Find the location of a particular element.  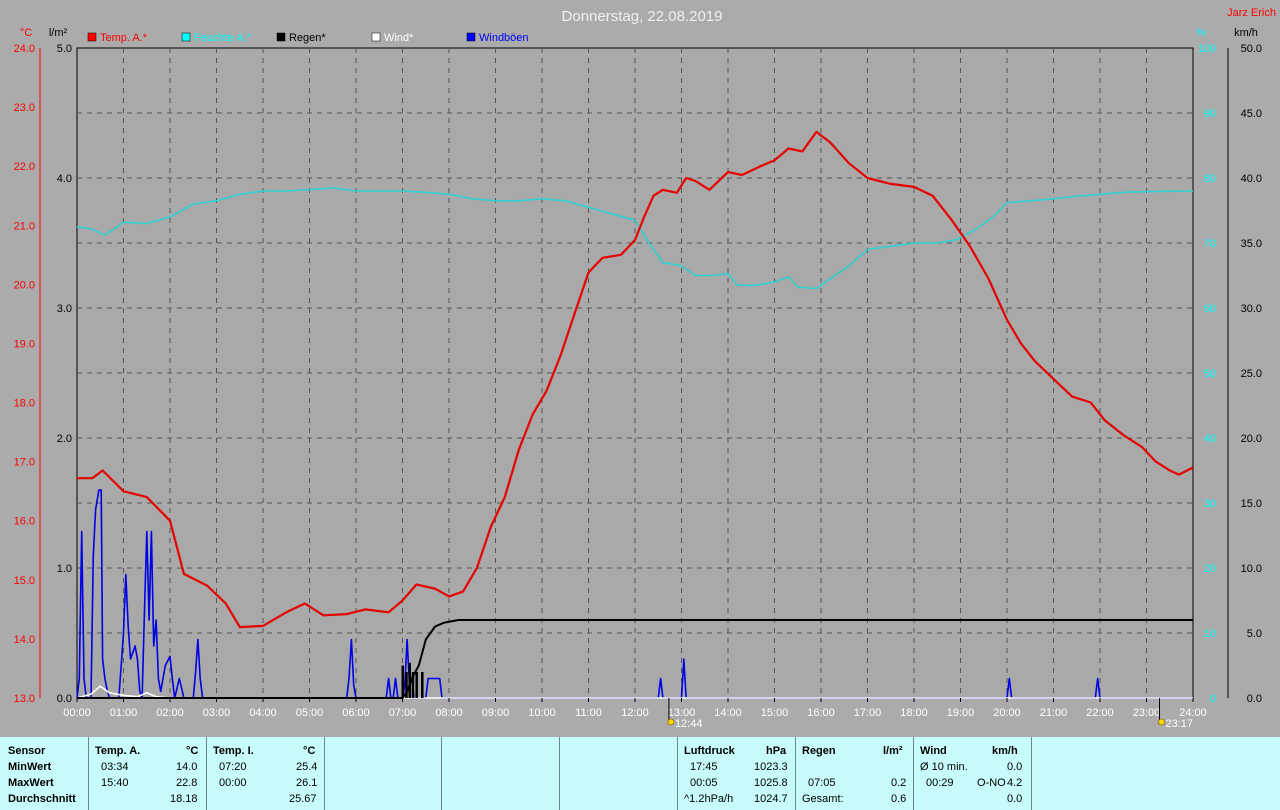

rain-tick-label: 1.0 is located at coordinates (64, 569).